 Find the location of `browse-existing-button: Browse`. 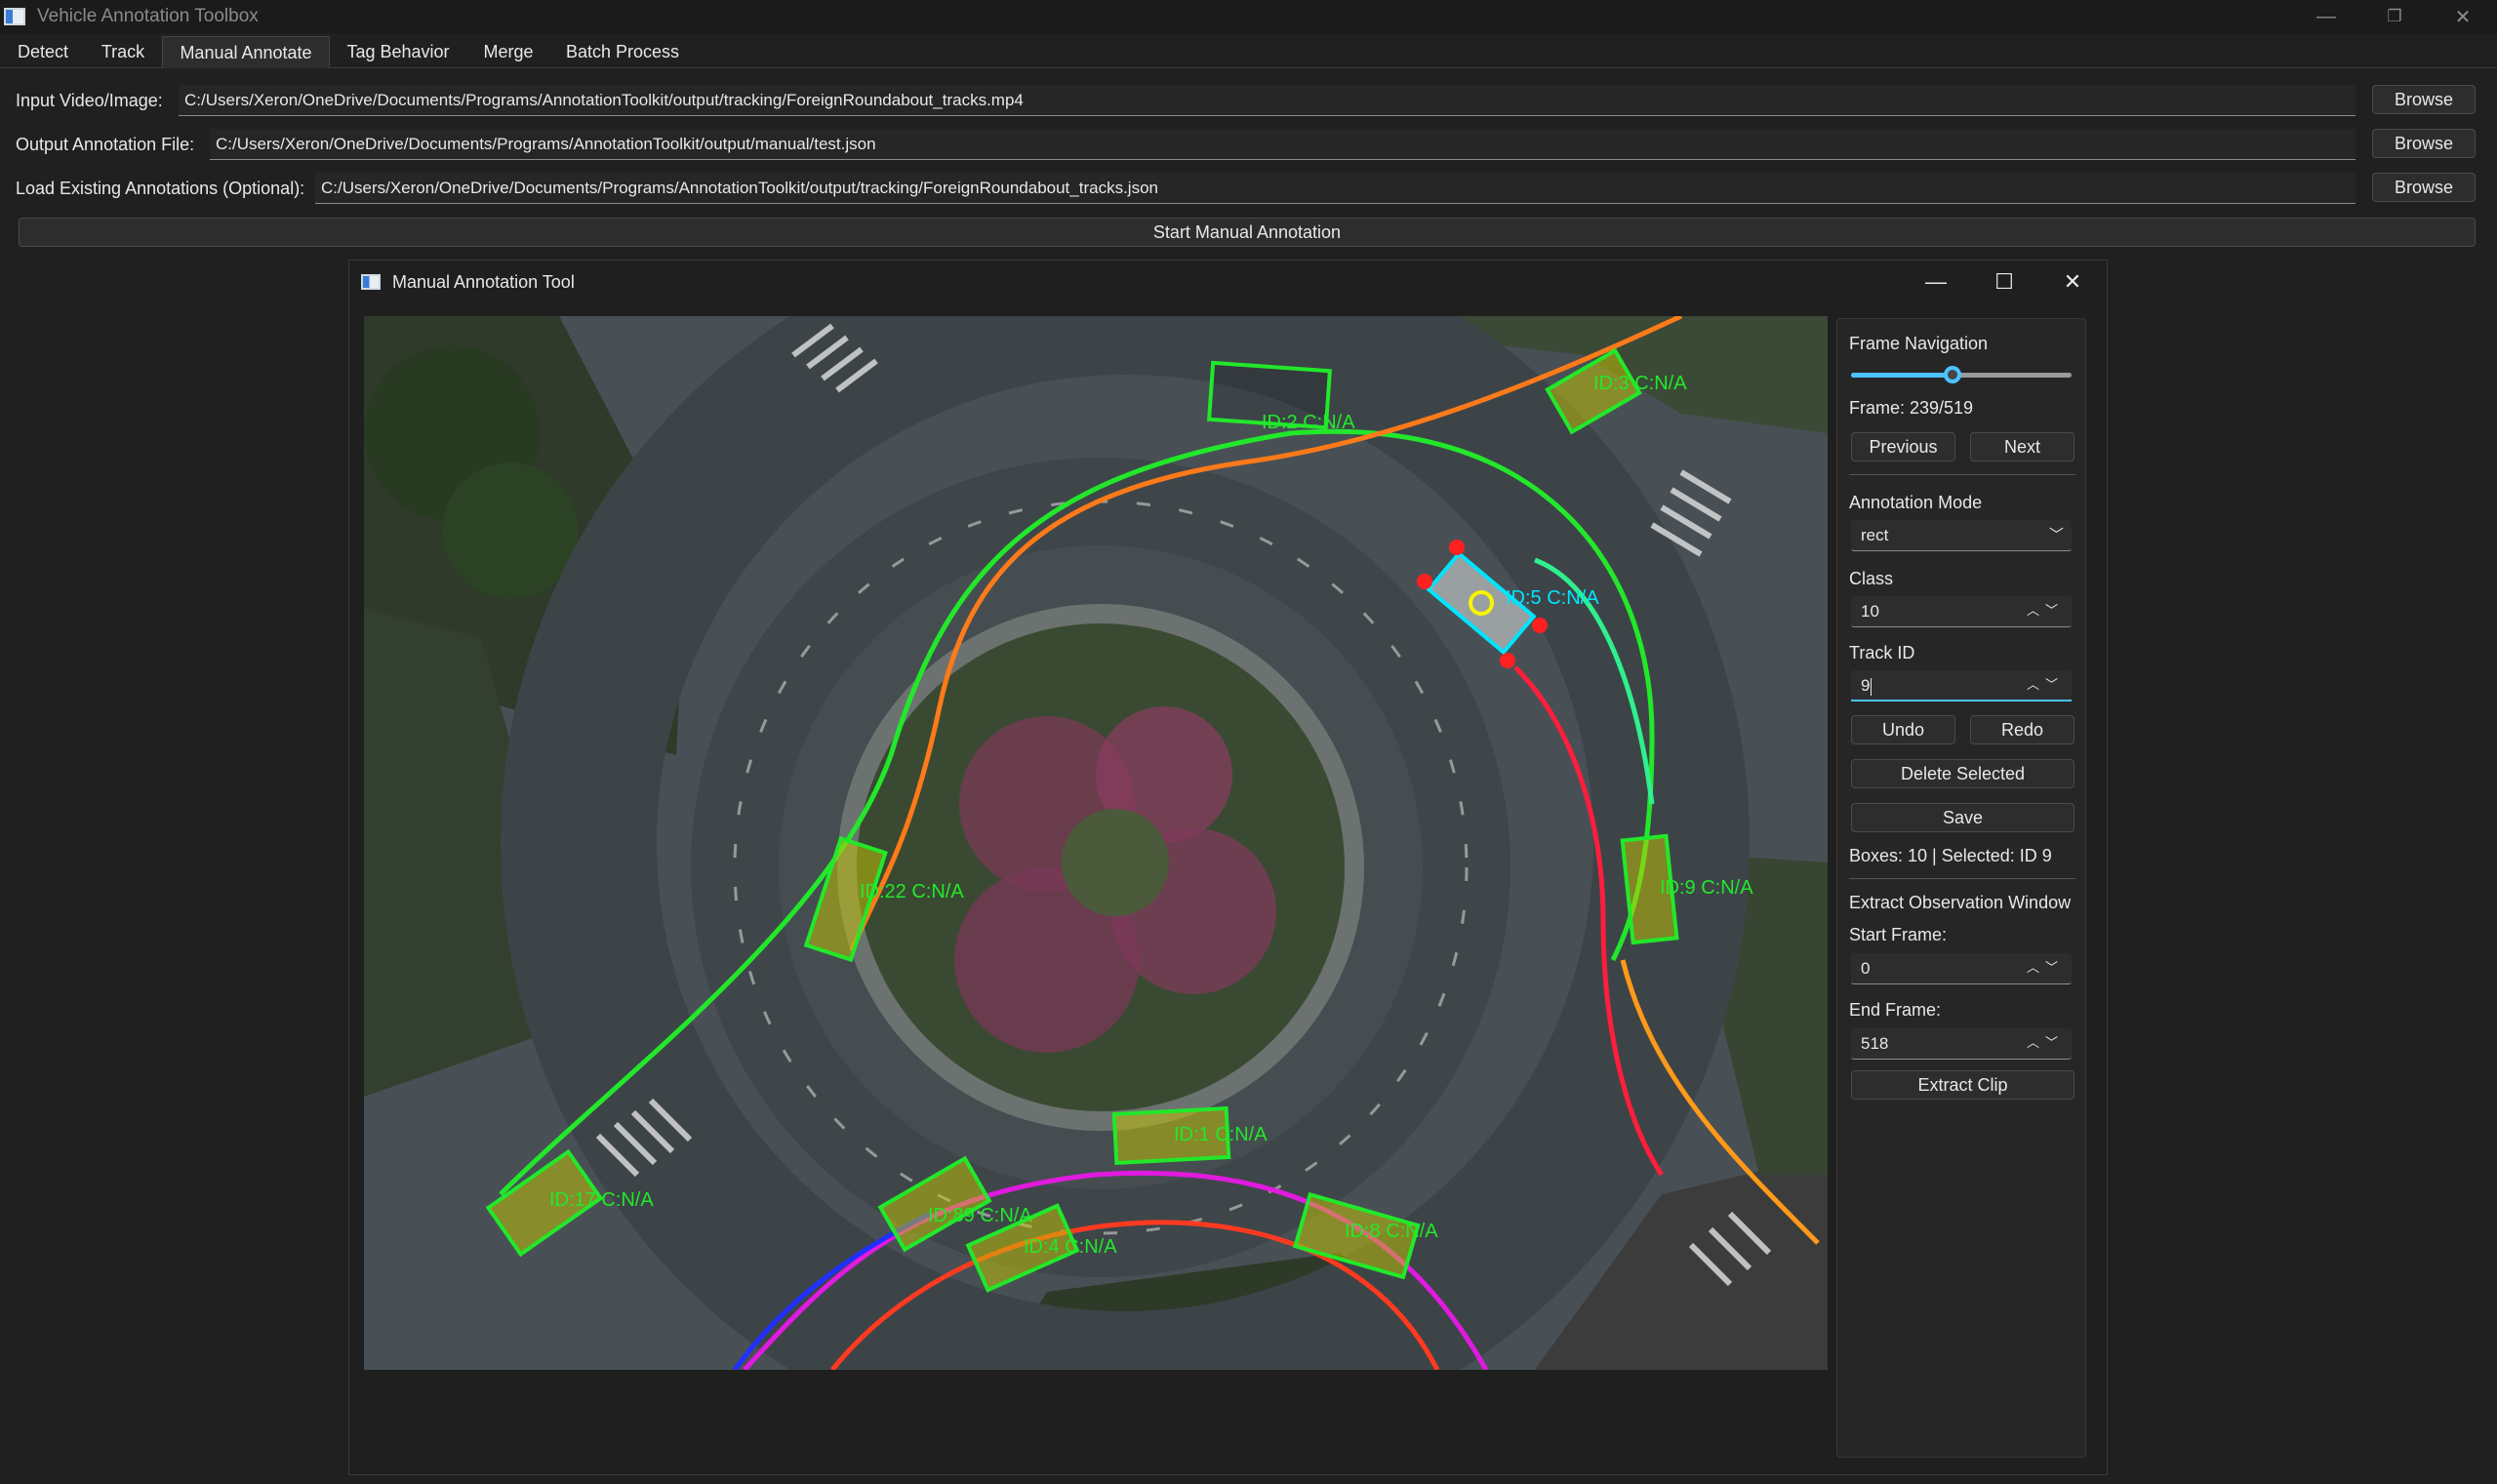

browse-existing-button: Browse is located at coordinates (2424, 187).